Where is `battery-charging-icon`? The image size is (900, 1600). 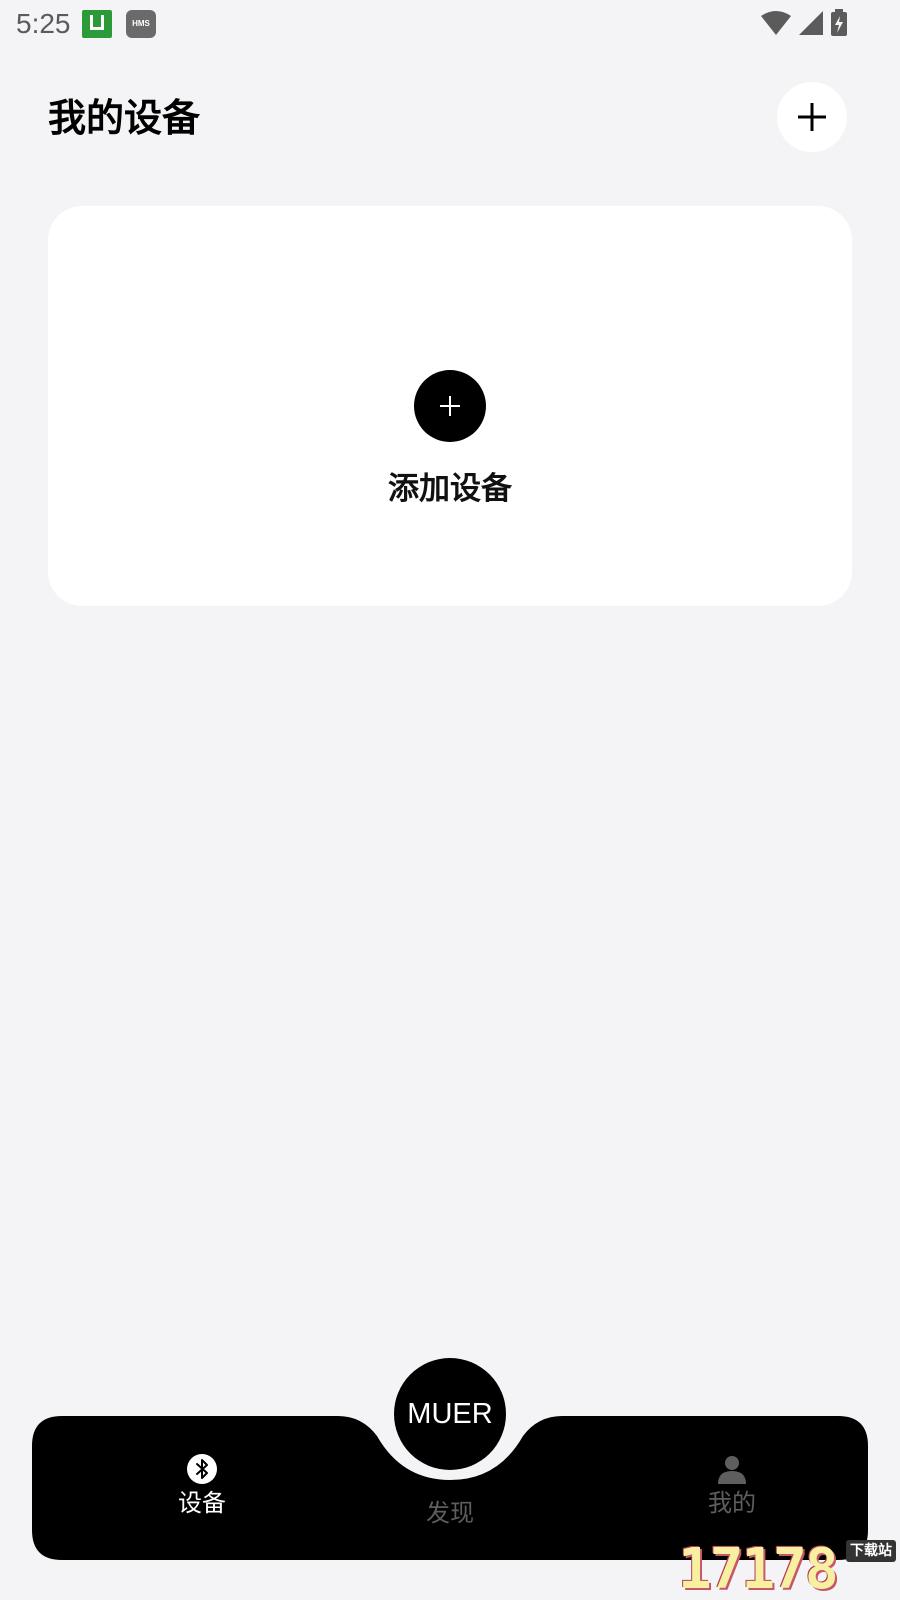
battery-charging-icon is located at coordinates (839, 22).